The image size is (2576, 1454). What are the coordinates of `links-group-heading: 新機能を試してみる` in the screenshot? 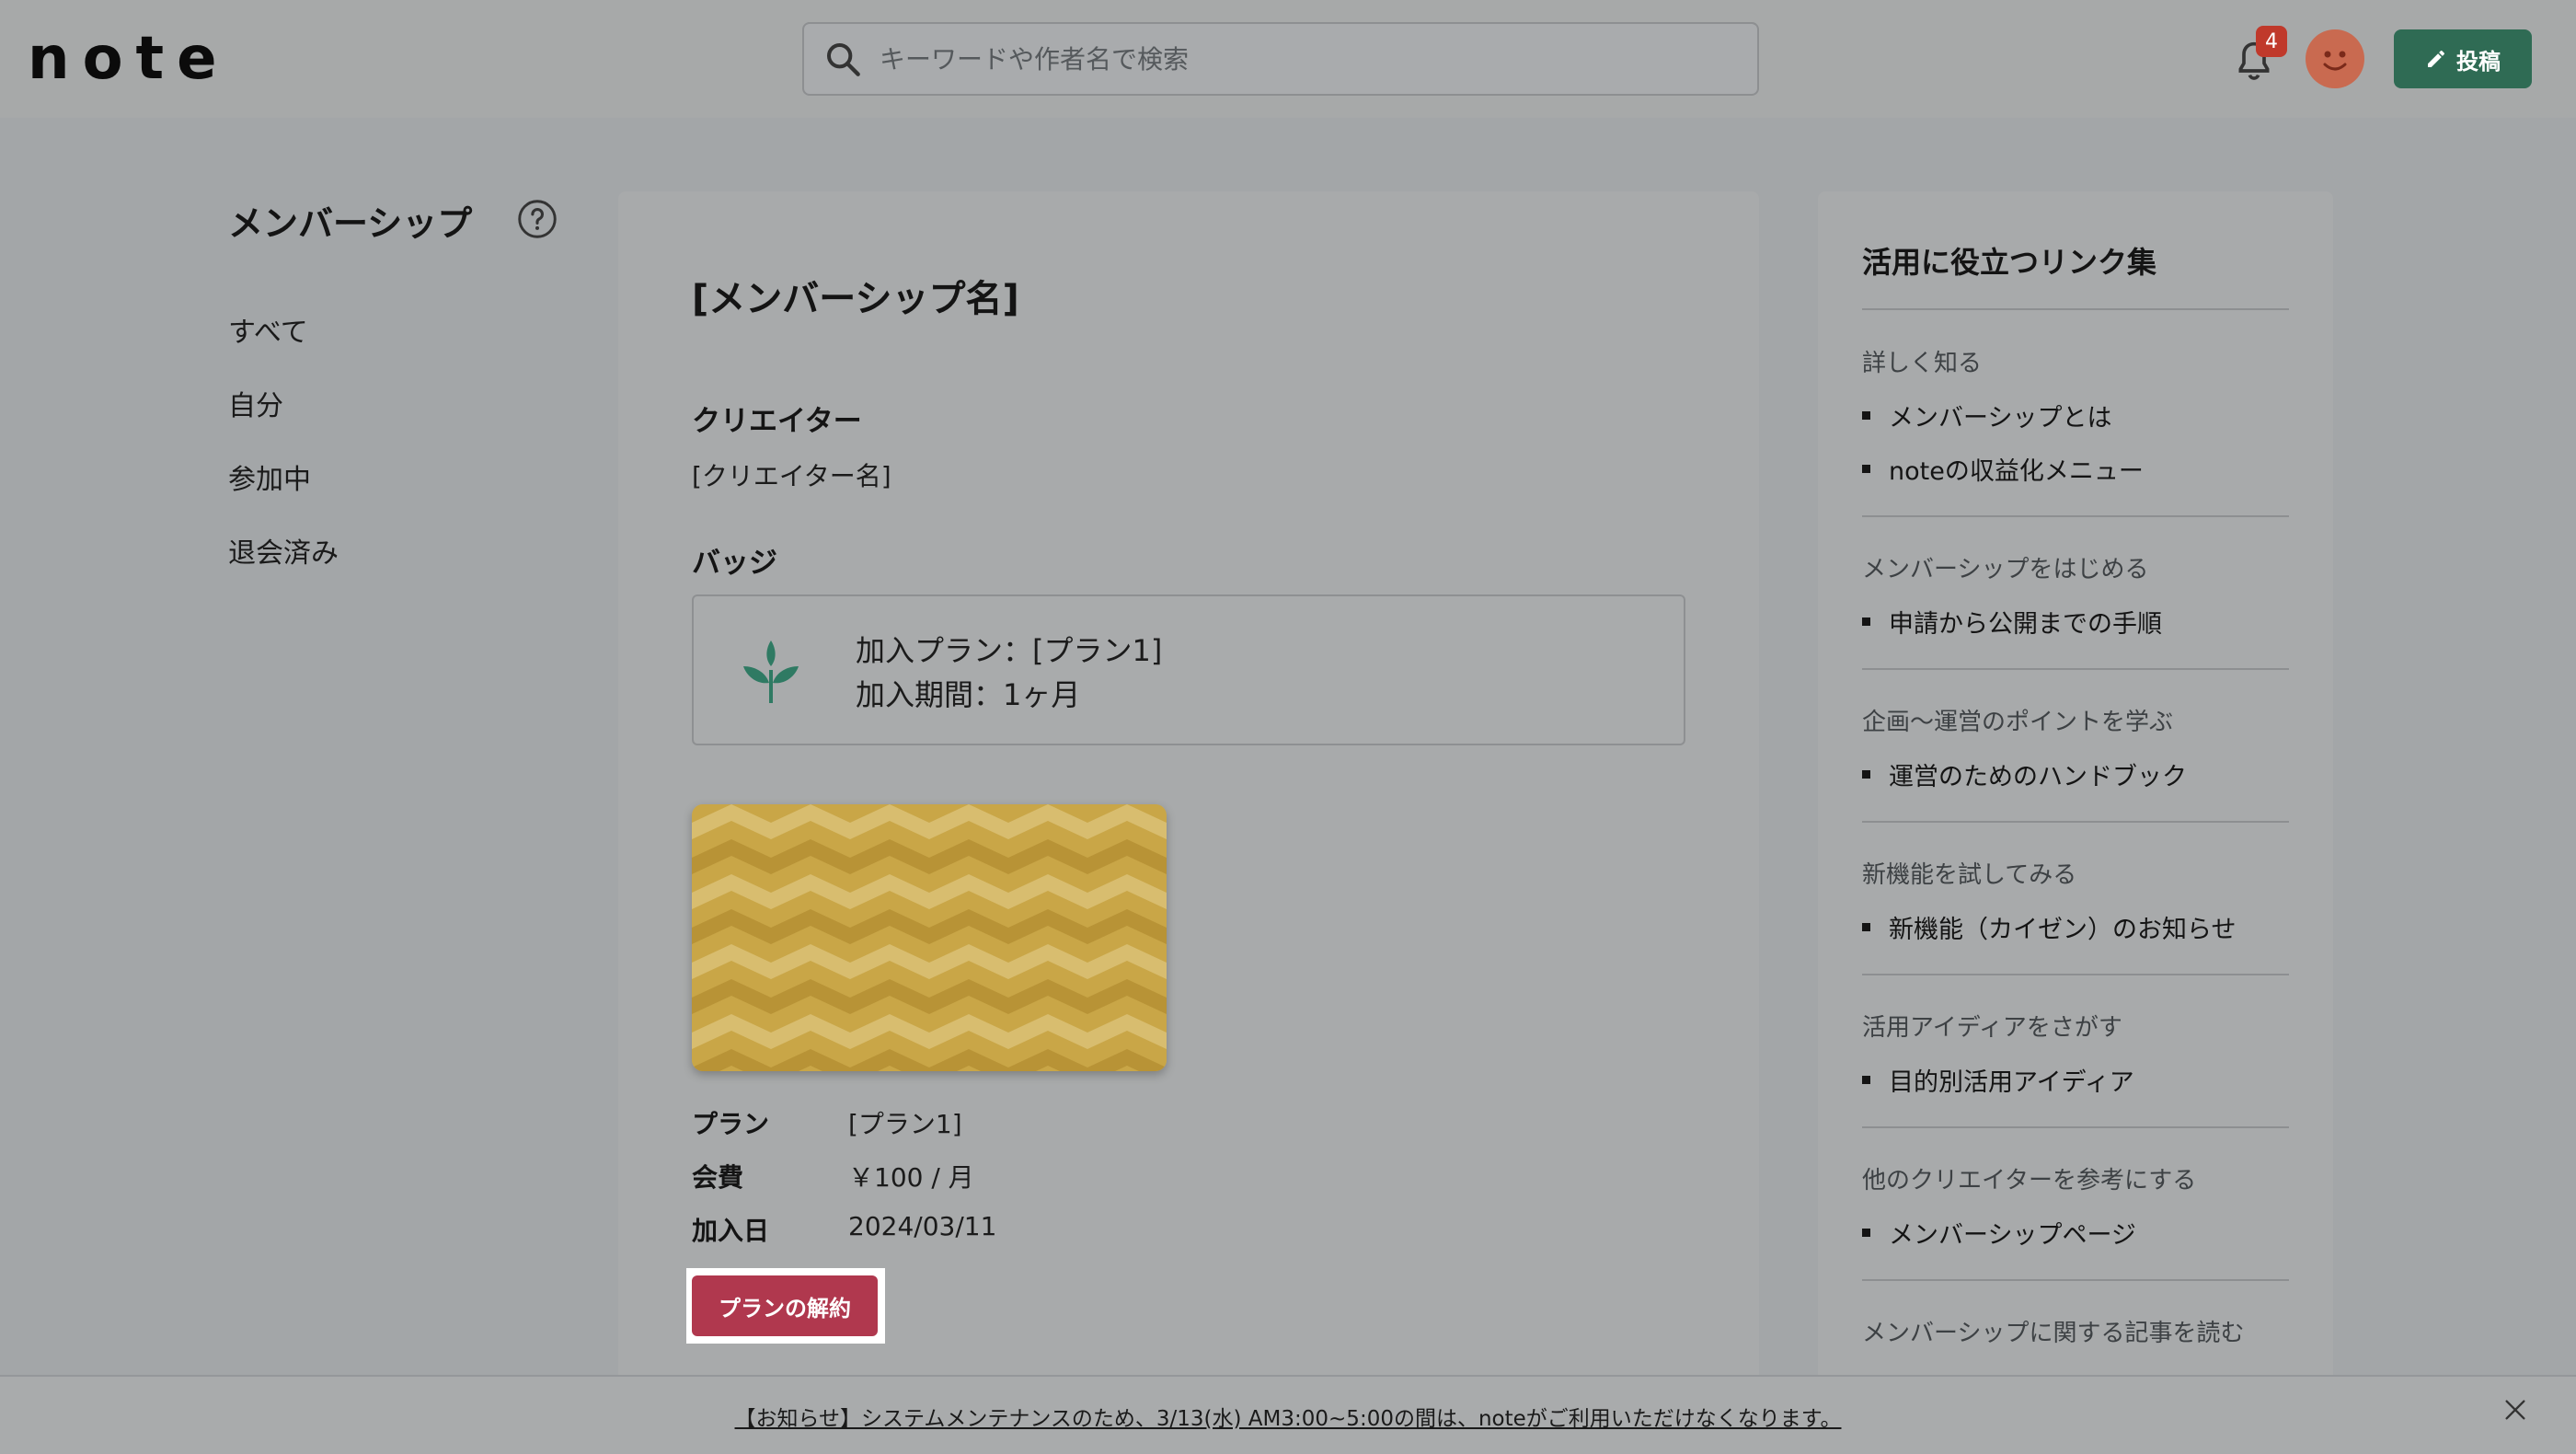 It's located at (1970, 875).